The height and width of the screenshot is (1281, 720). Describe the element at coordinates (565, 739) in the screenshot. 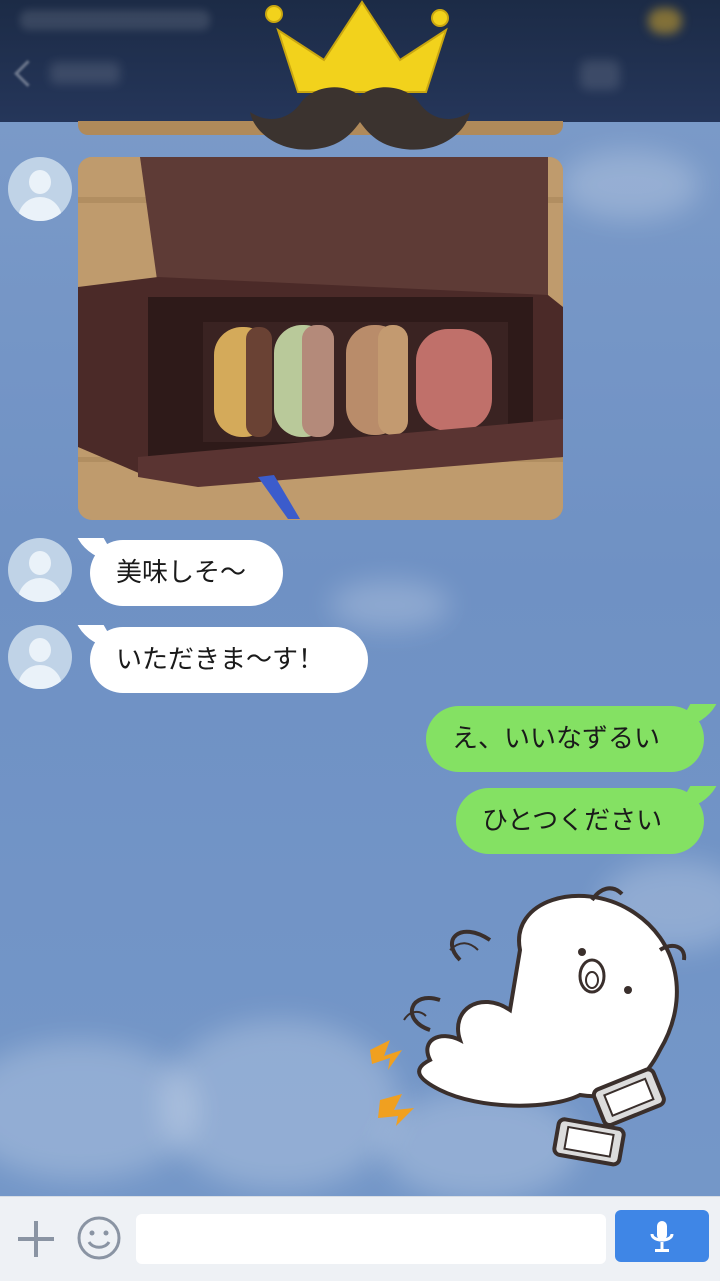

I see `message-bubble: え、いいなずるい` at that location.